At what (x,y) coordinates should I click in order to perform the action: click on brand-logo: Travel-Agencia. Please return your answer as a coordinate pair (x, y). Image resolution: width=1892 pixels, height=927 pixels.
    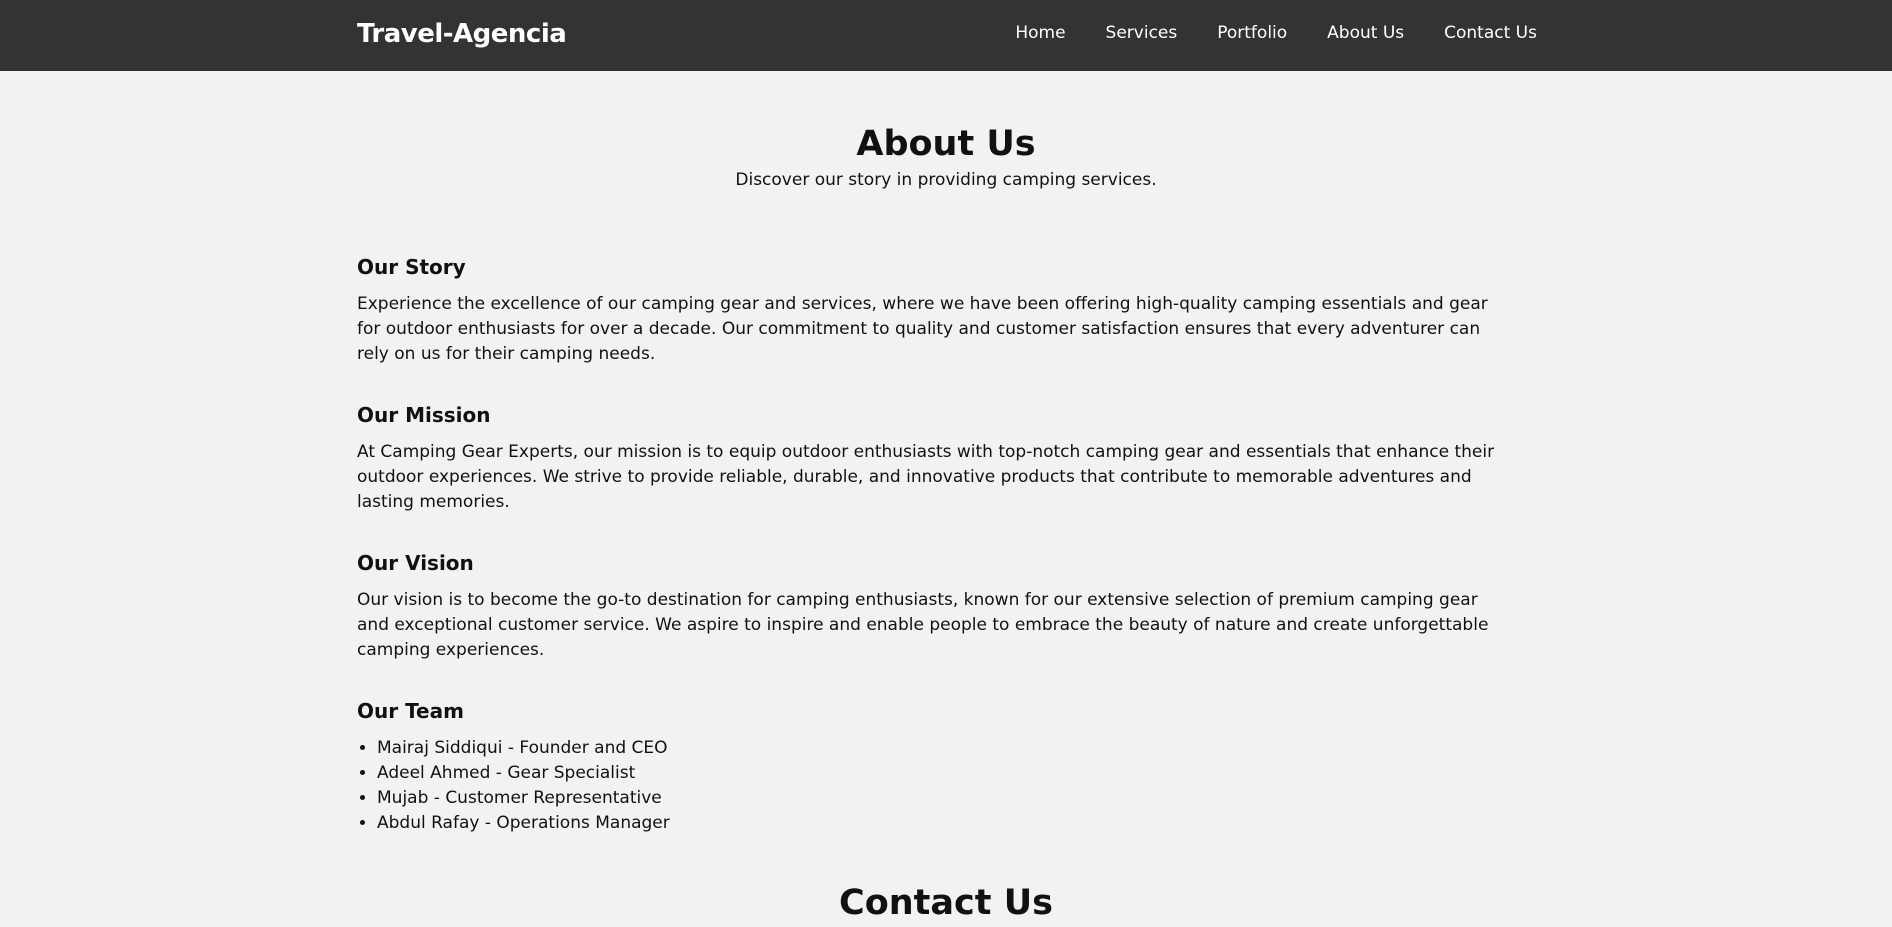
    Looking at the image, I should click on (462, 34).